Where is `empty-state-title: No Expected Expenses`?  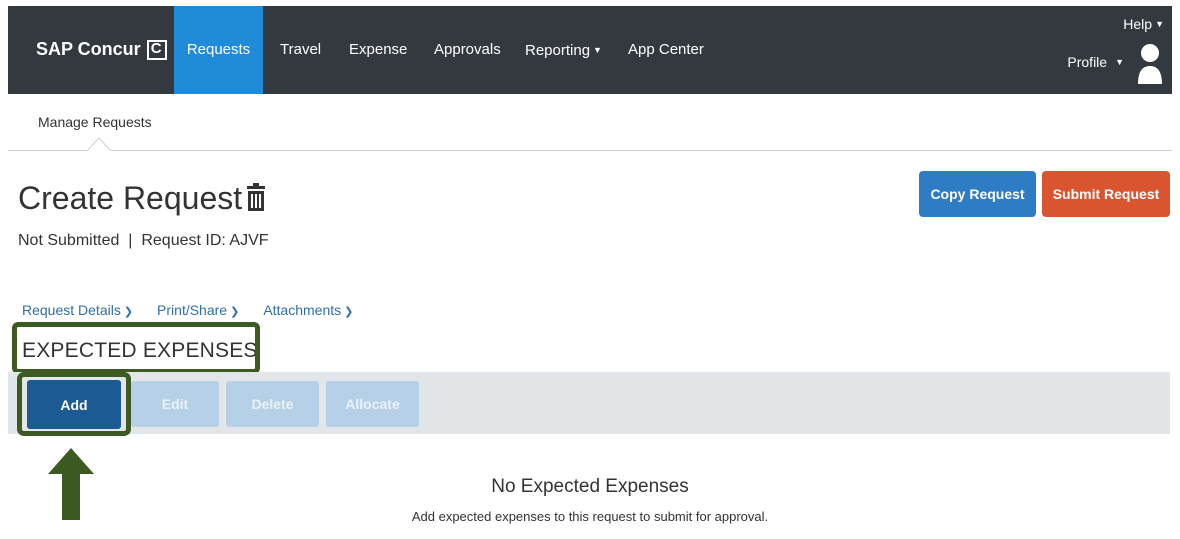
empty-state-title: No Expected Expenses is located at coordinates (590, 486).